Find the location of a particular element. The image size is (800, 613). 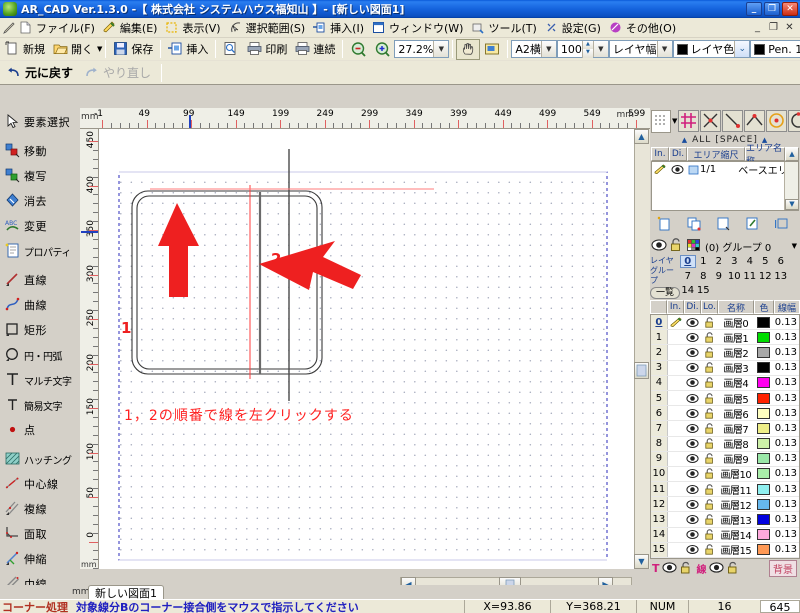

palette-item-マルチ文字: マルチ文字 is located at coordinates (40, 380).